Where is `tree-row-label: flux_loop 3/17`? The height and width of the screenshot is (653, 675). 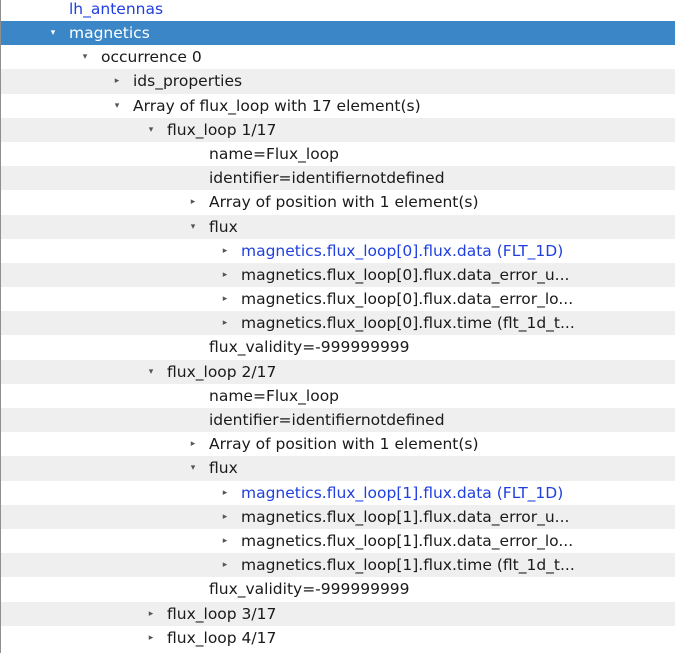
tree-row-label: flux_loop 3/17 is located at coordinates (222, 613).